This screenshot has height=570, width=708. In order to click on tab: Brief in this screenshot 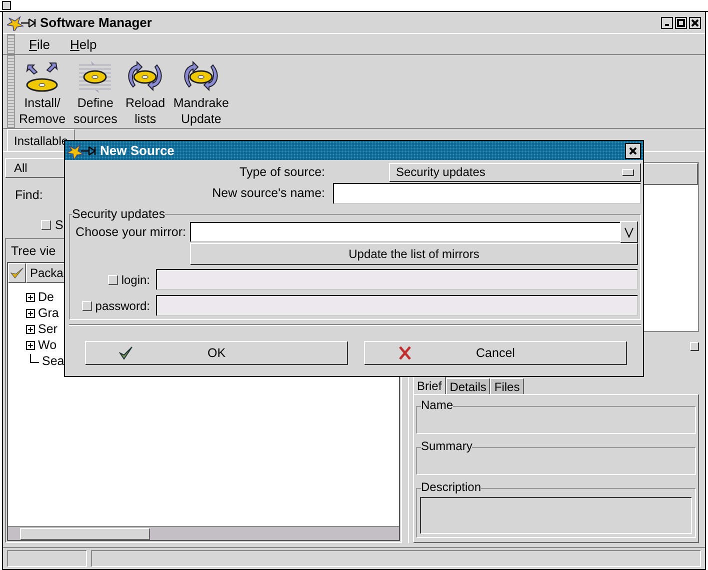, I will do `click(429, 385)`.